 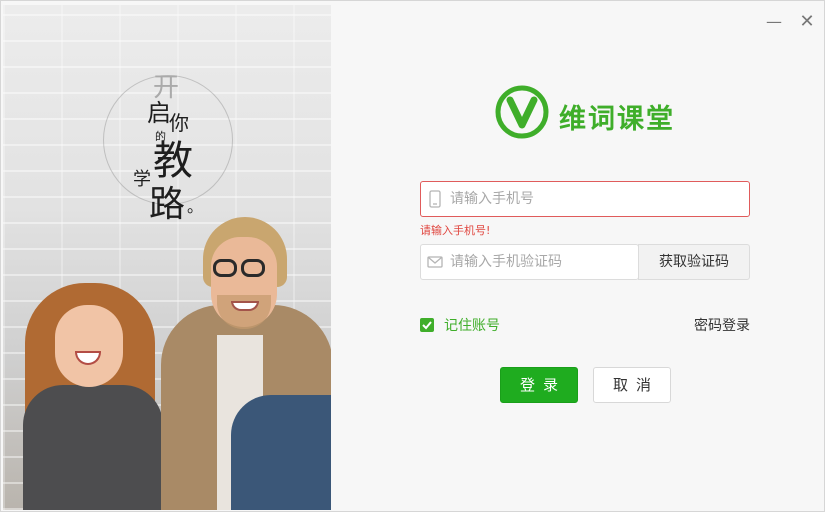 I want to click on man-glasses-left, so click(x=225, y=268).